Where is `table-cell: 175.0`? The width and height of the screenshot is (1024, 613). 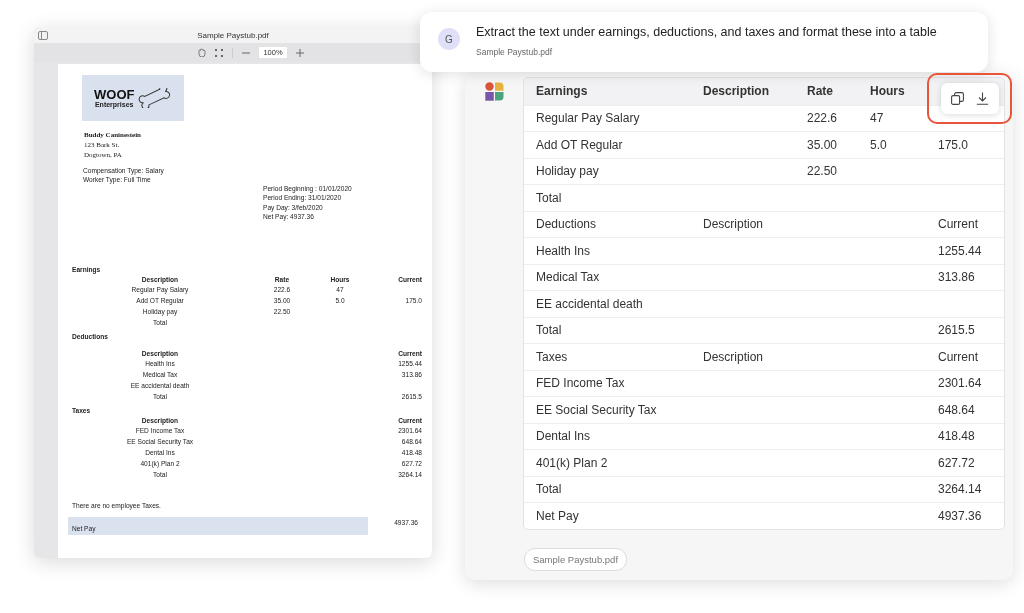 table-cell: 175.0 is located at coordinates (953, 144).